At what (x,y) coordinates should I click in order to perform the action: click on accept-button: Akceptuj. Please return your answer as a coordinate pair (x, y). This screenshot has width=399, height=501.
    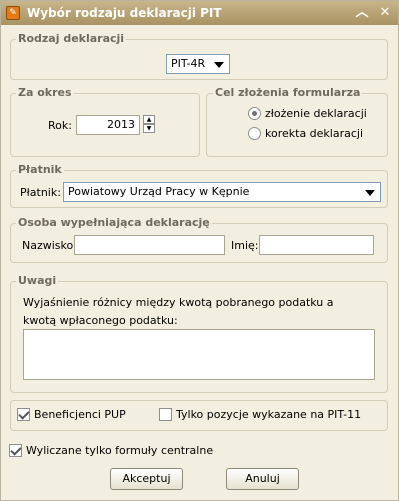
    Looking at the image, I should click on (146, 479).